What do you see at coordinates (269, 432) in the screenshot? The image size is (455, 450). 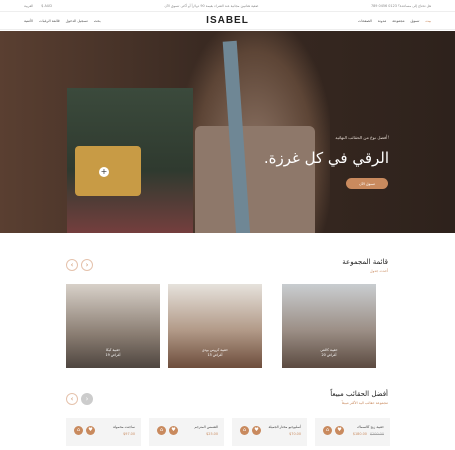 I see `product-card: ⌂ ♥ أسليوجيو مختار الجميلة $70.00` at bounding box center [269, 432].